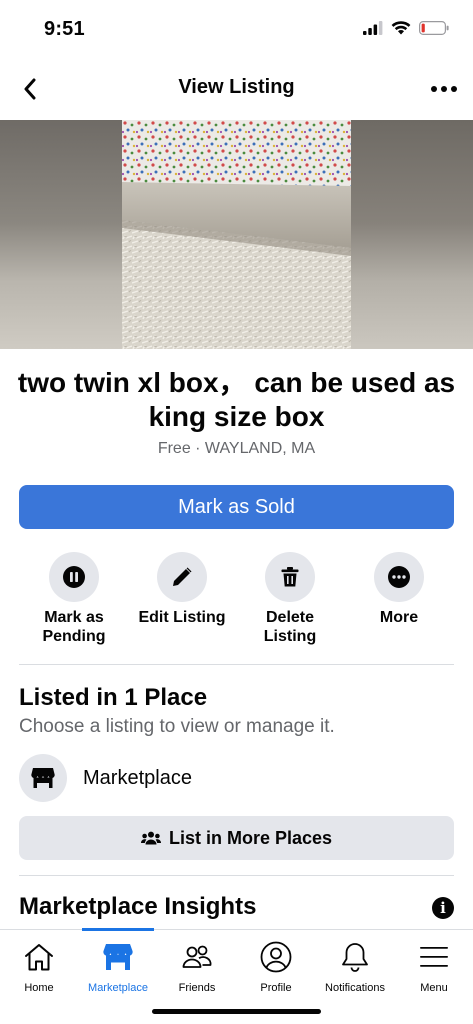  Describe the element at coordinates (118, 957) in the screenshot. I see `marketplace-icon` at that location.